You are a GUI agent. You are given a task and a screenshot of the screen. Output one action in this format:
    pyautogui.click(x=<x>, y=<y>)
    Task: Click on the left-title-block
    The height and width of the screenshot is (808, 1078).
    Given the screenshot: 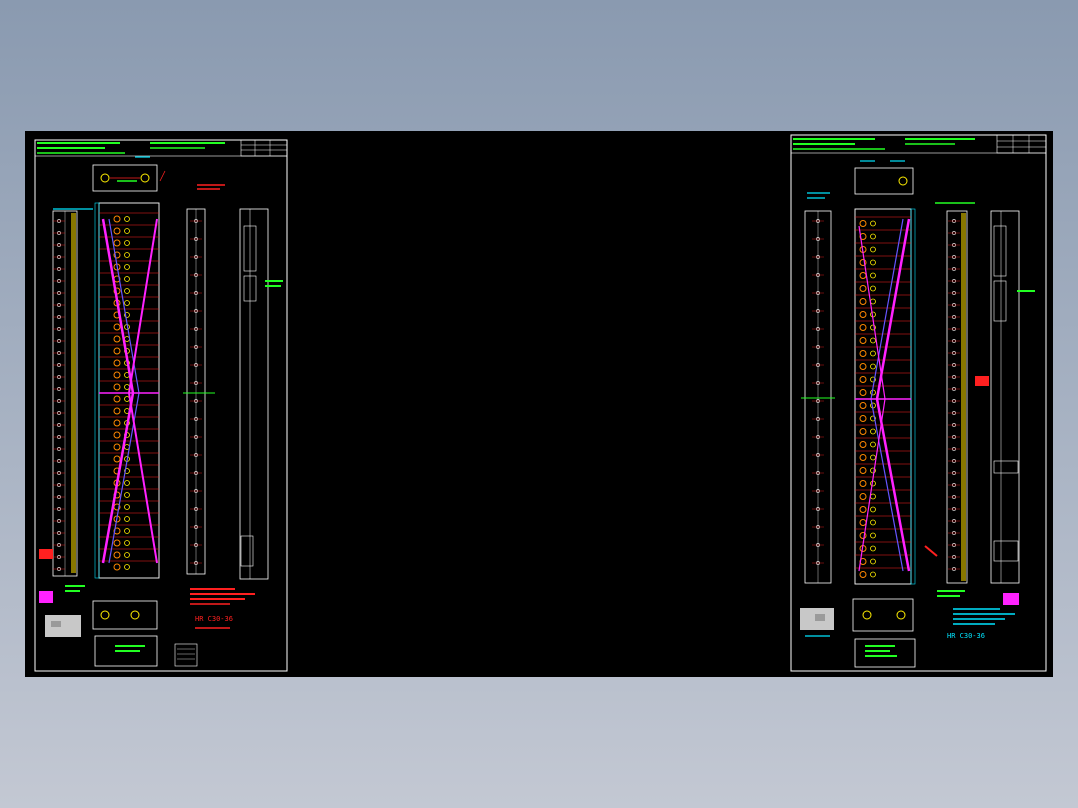 What is the action you would take?
    pyautogui.click(x=161, y=148)
    